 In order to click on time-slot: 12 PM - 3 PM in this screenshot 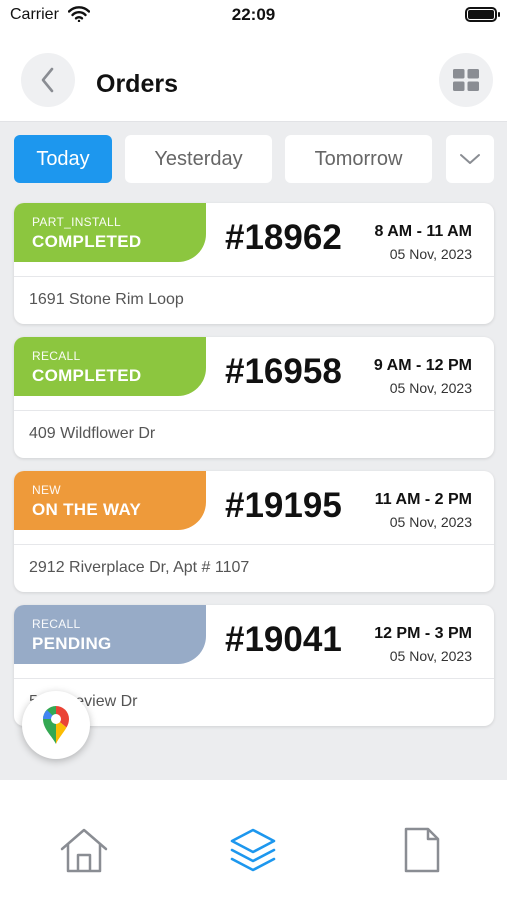, I will do `click(423, 633)`.